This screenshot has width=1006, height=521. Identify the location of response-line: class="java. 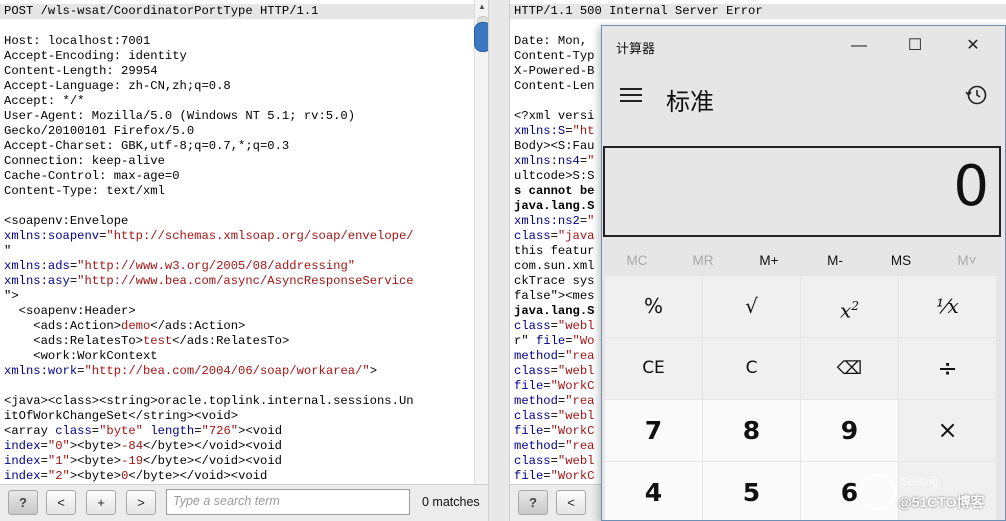
(554, 236).